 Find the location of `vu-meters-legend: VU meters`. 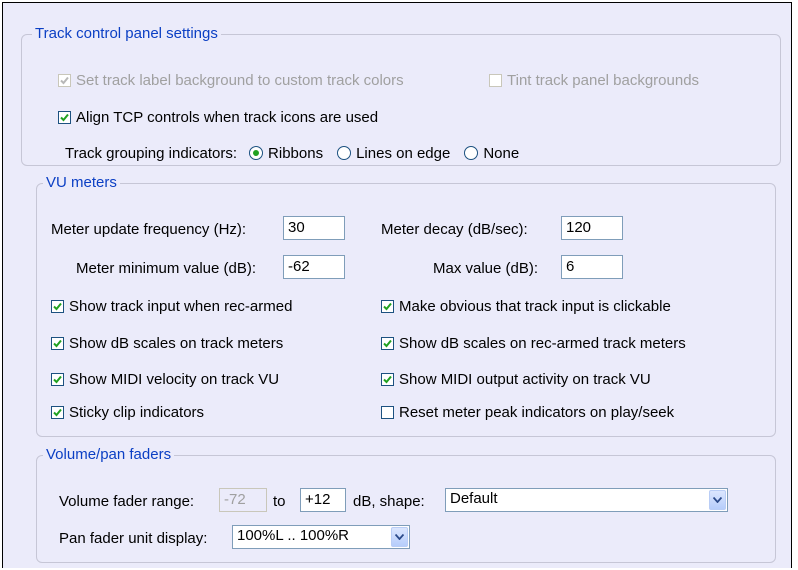

vu-meters-legend: VU meters is located at coordinates (81, 183).